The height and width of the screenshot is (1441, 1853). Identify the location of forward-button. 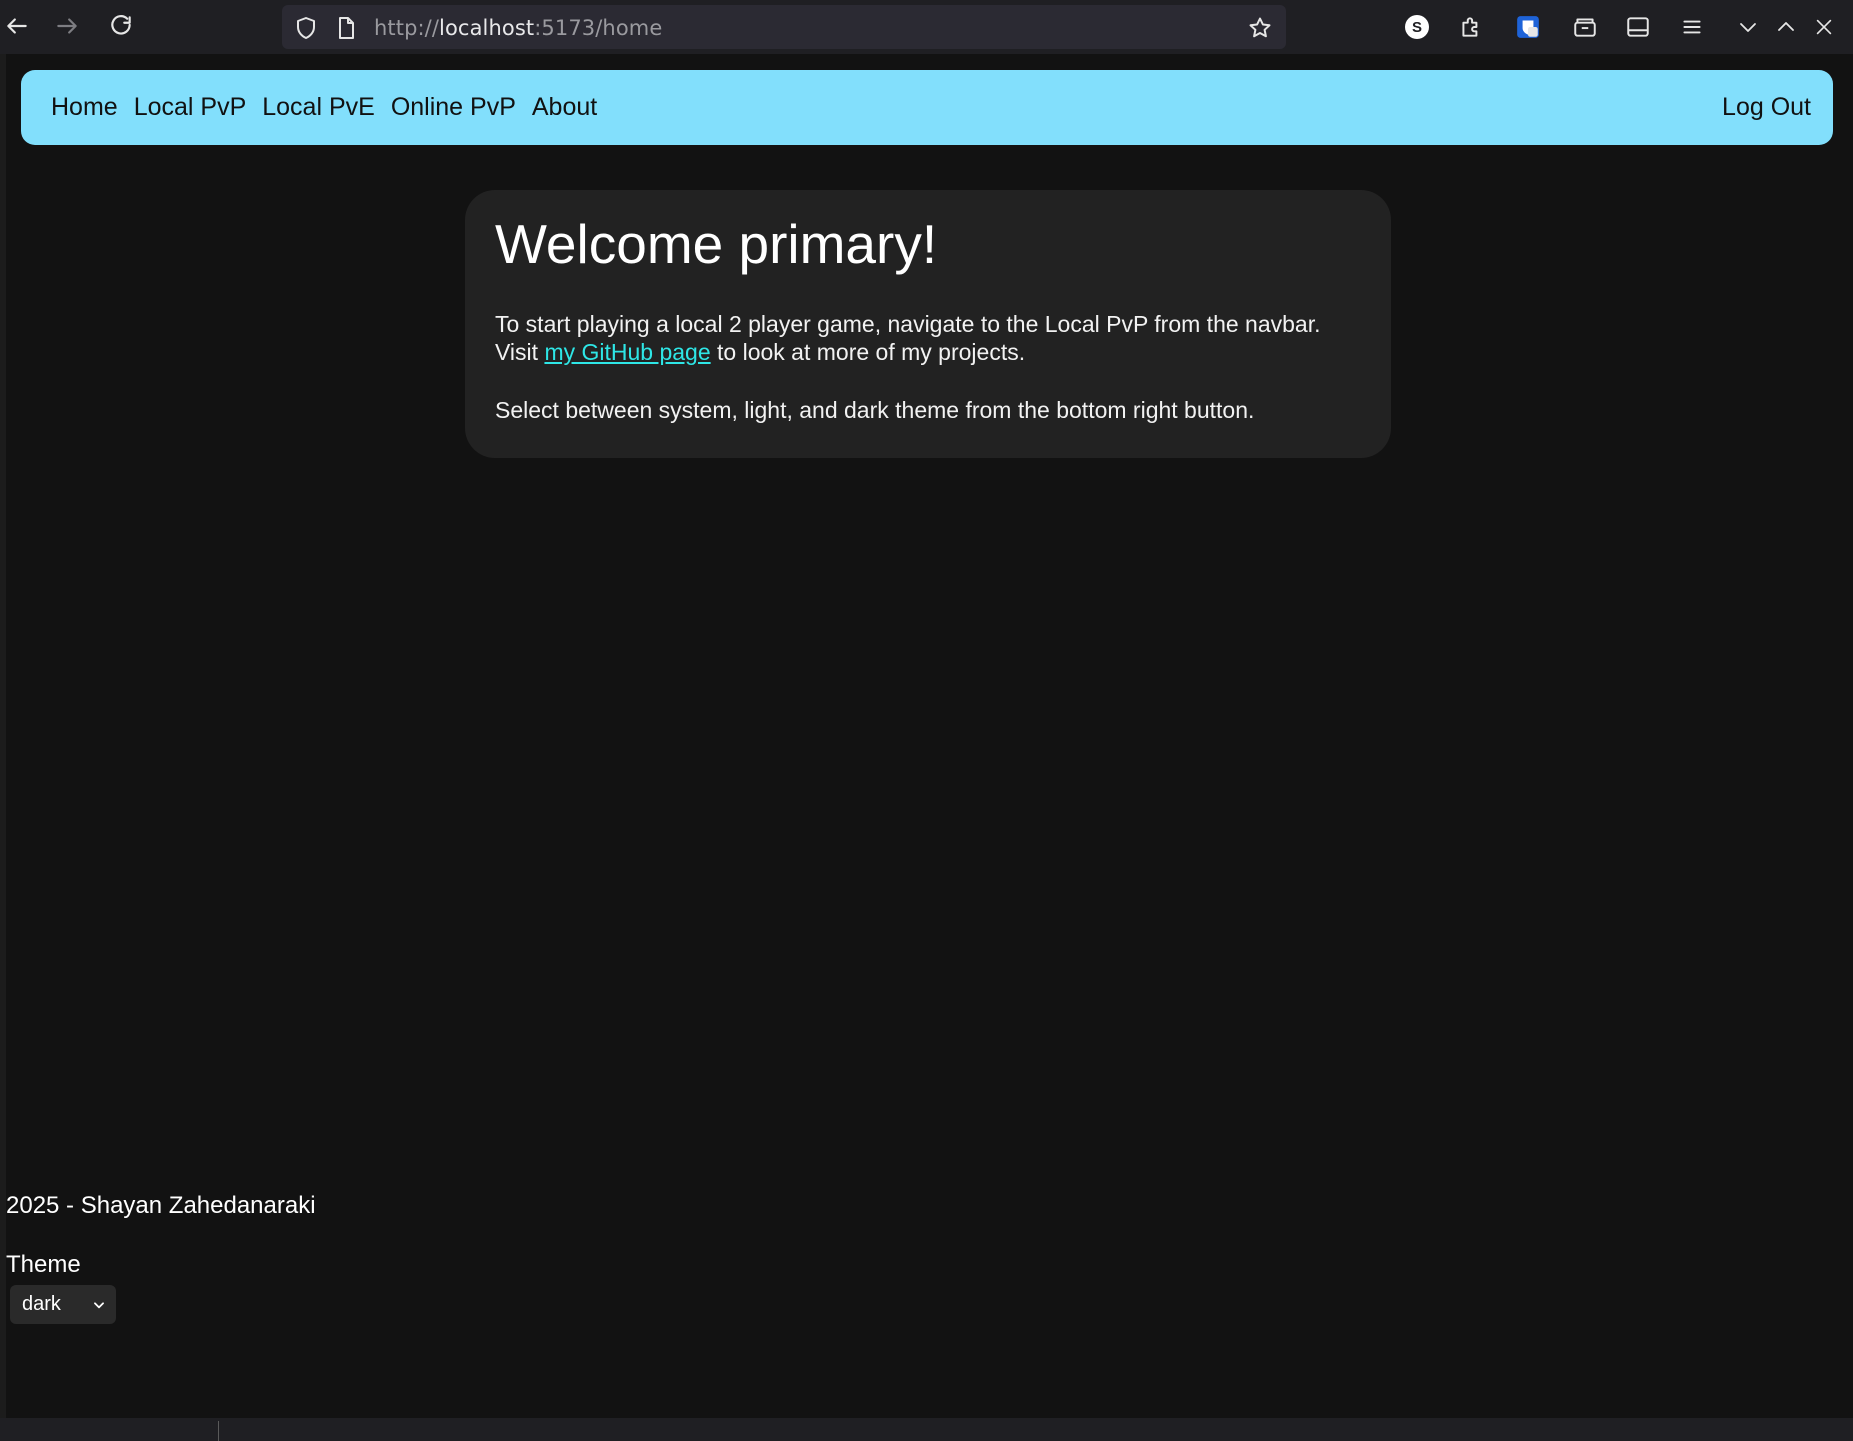
(67, 26).